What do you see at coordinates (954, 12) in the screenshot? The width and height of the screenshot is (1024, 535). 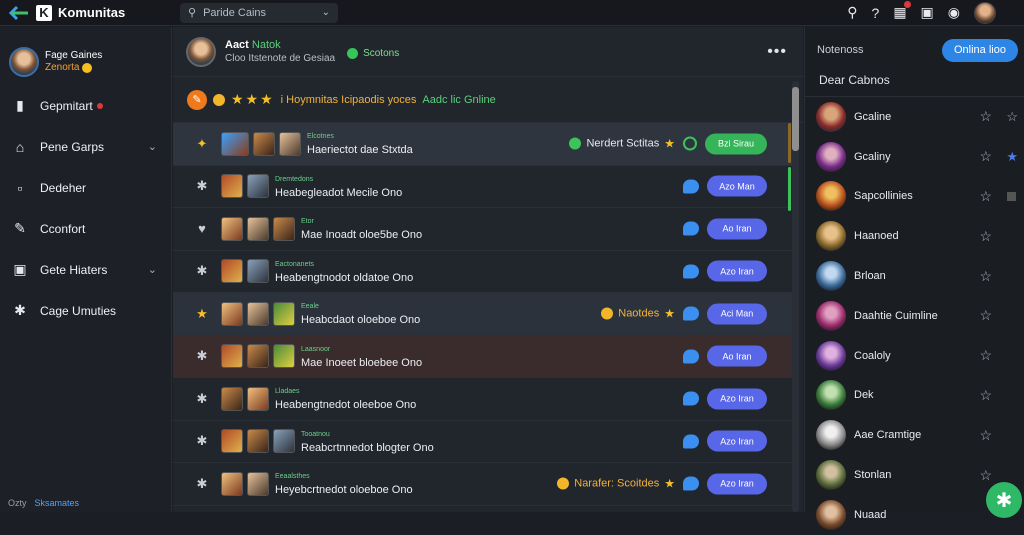 I see `notification-icon: ◉` at bounding box center [954, 12].